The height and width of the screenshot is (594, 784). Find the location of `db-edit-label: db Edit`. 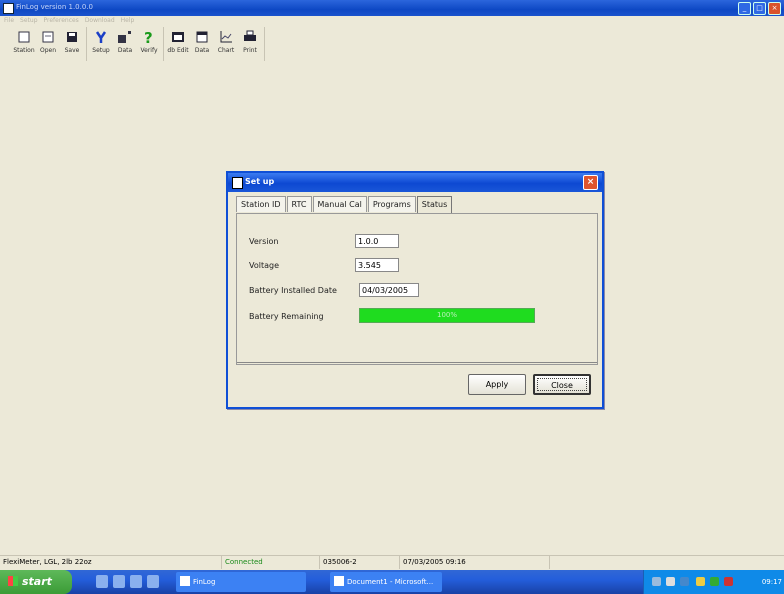

db-edit-label: db Edit is located at coordinates (178, 50).